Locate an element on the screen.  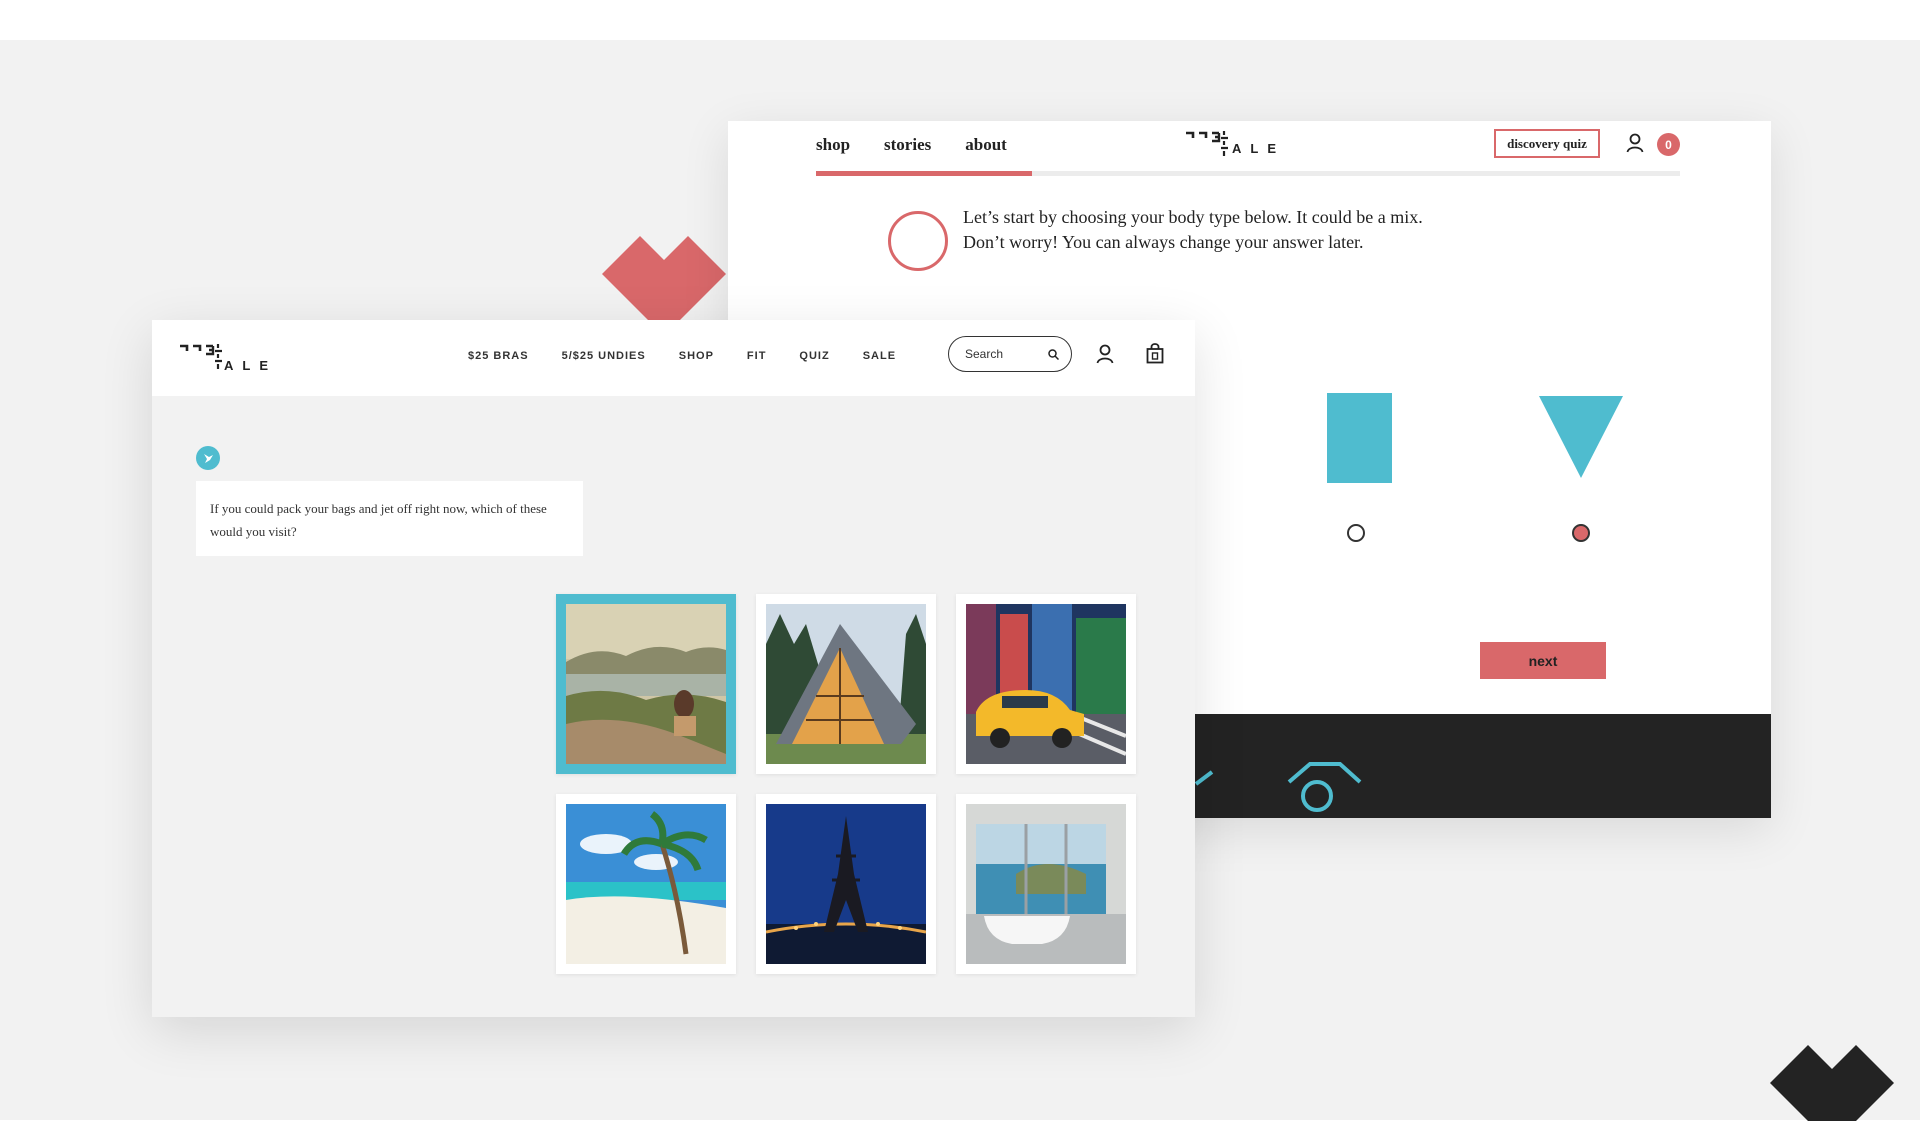
main-nav: shop stories about is located at coordinates (911, 145).